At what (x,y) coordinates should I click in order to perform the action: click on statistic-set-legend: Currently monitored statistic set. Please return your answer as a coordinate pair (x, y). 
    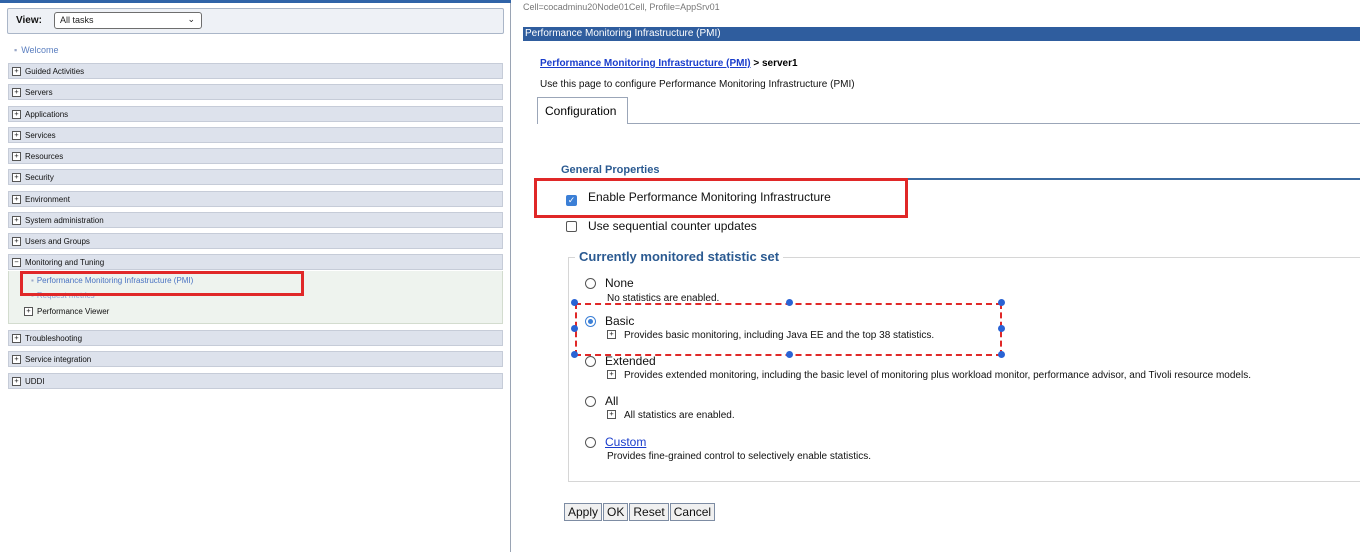
    Looking at the image, I should click on (679, 256).